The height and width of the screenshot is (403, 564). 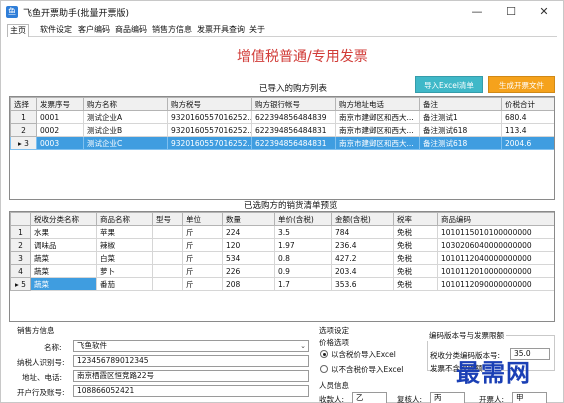 What do you see at coordinates (529, 397) in the screenshot?
I see `drawer-field: 甲` at bounding box center [529, 397].